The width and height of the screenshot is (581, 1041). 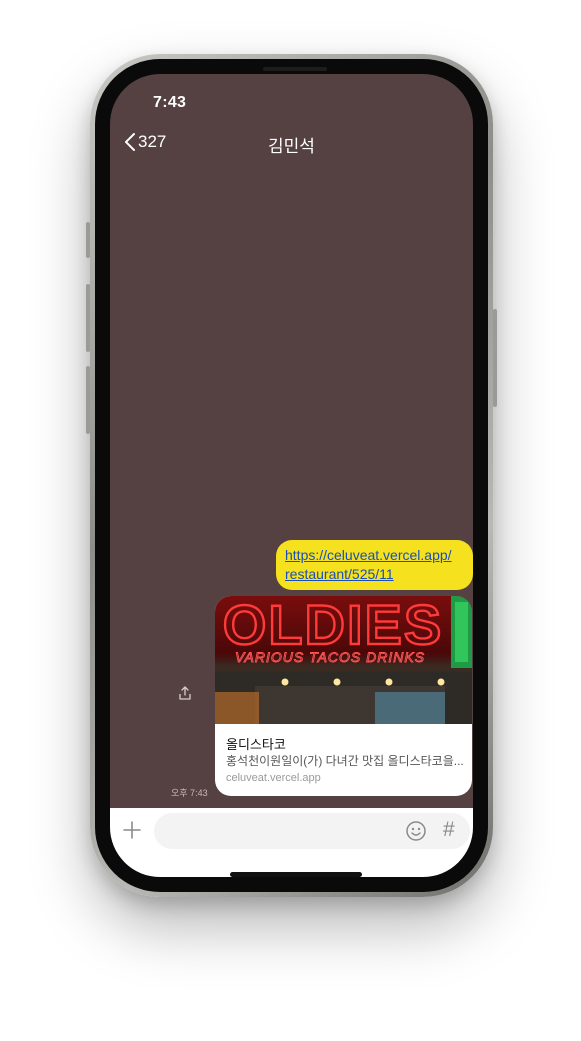 I want to click on preview-sign-subtext: VARIOUS TACOS DRINKS, so click(x=330, y=657).